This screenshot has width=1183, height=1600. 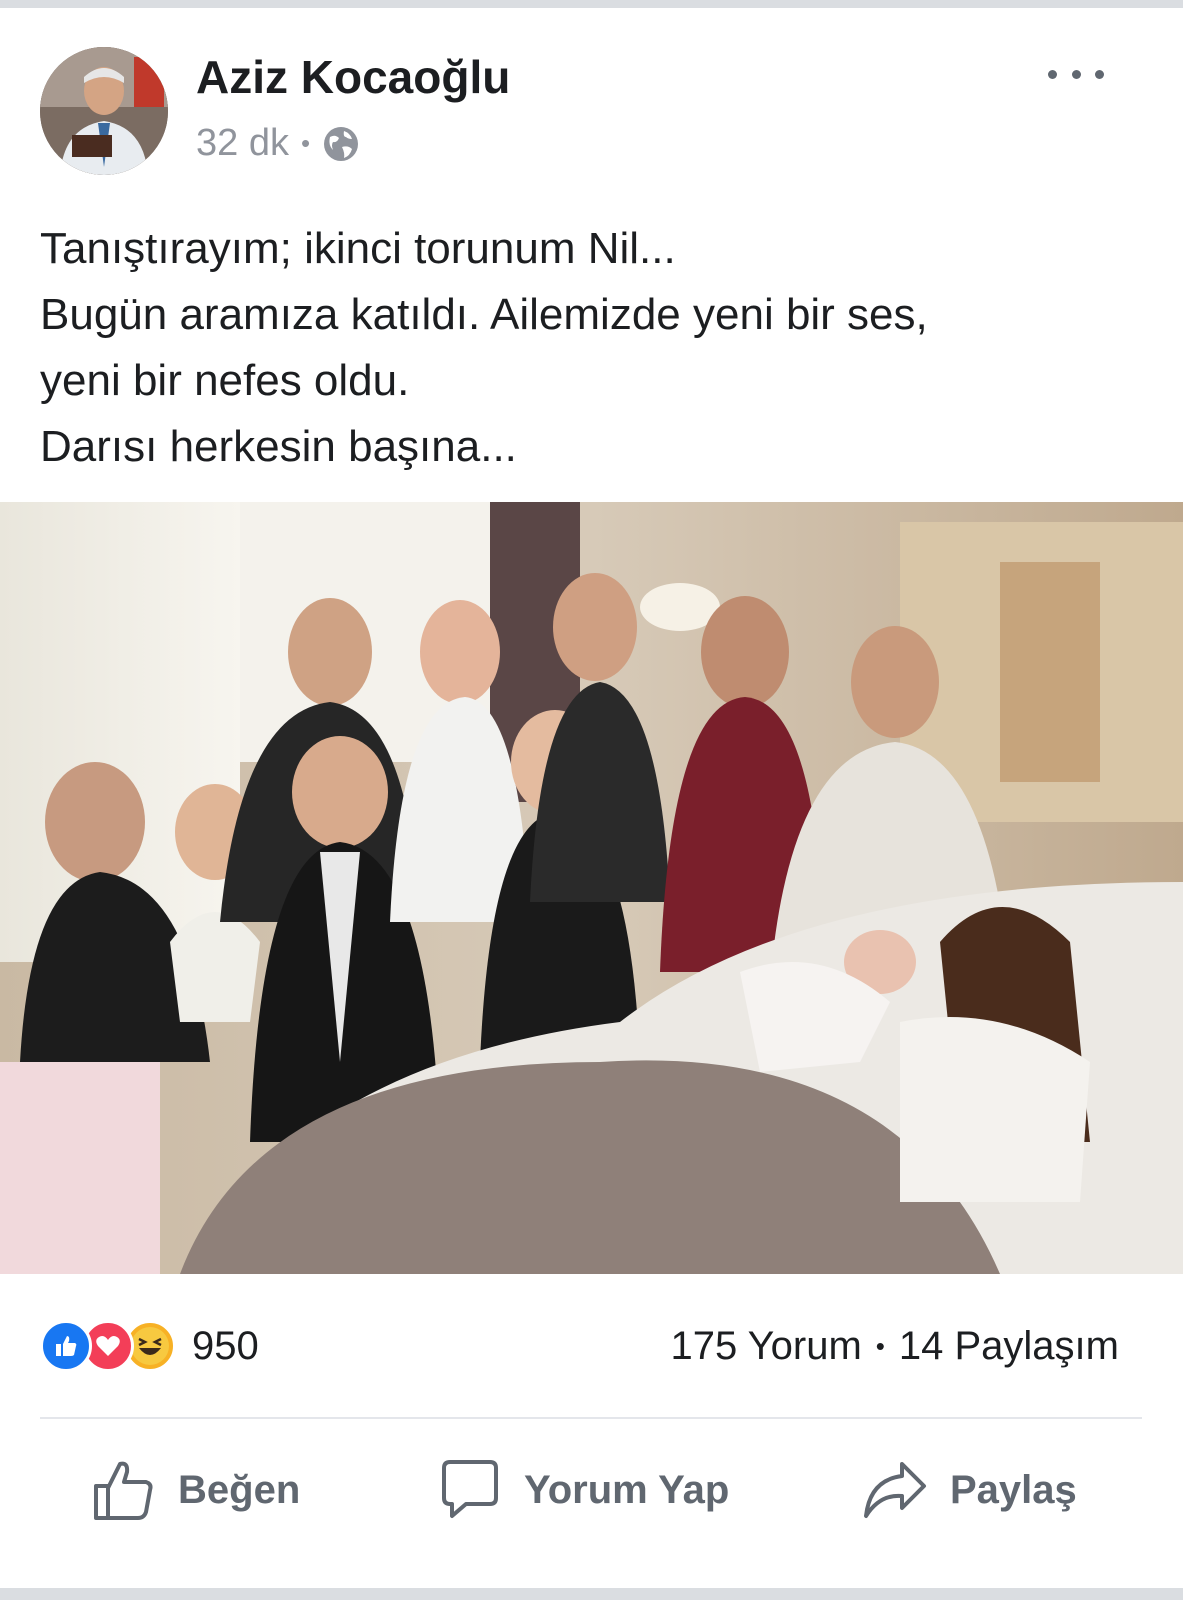 I want to click on author-name: Aziz Kocaoğlu, so click(x=353, y=77).